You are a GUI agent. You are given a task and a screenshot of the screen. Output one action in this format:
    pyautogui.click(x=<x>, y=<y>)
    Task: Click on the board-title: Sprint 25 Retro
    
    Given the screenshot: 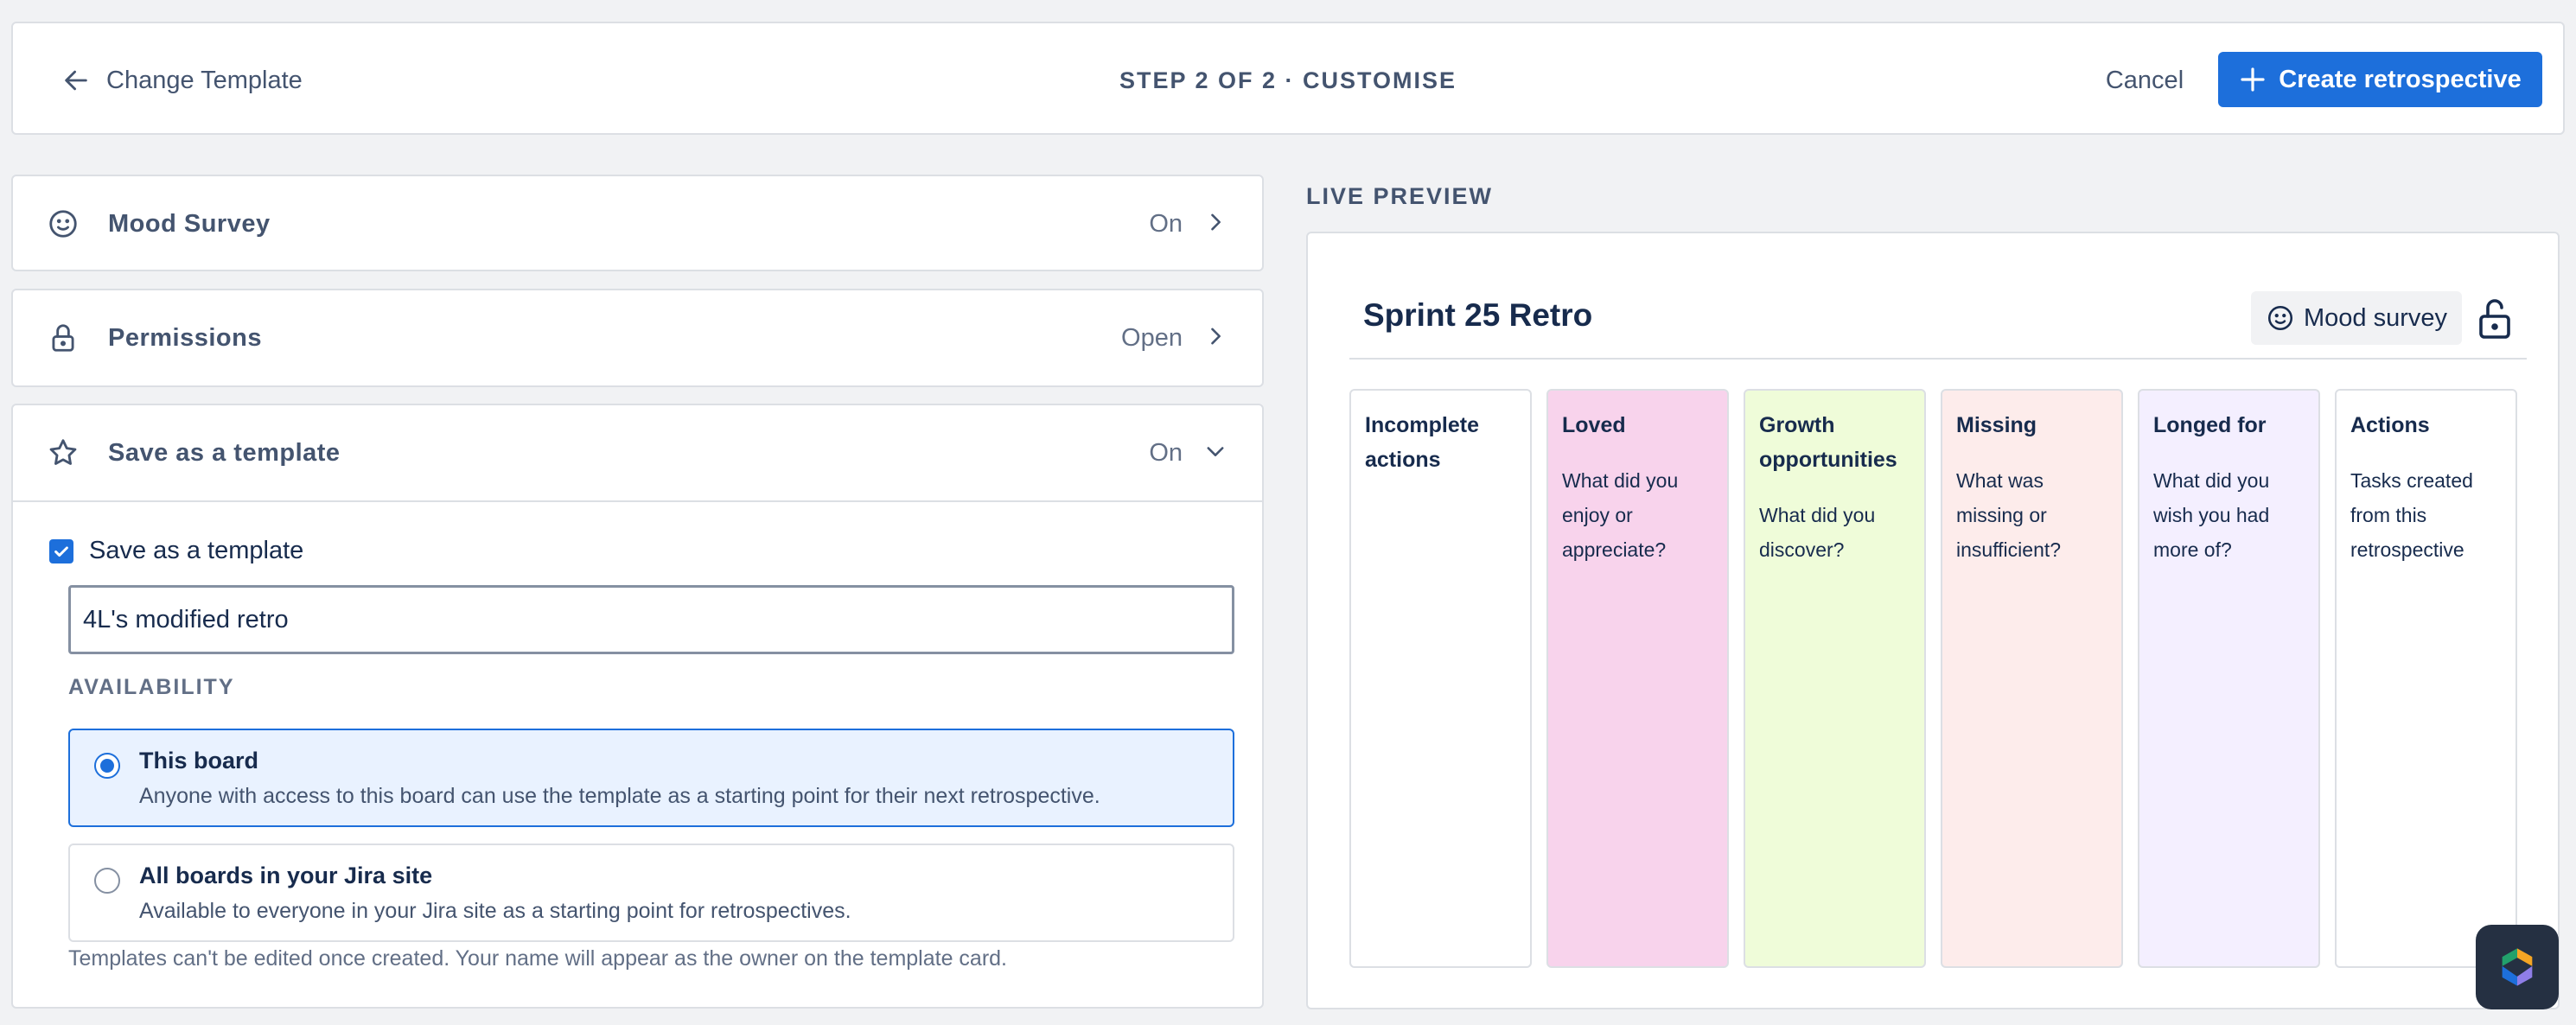 What is the action you would take?
    pyautogui.click(x=1478, y=315)
    